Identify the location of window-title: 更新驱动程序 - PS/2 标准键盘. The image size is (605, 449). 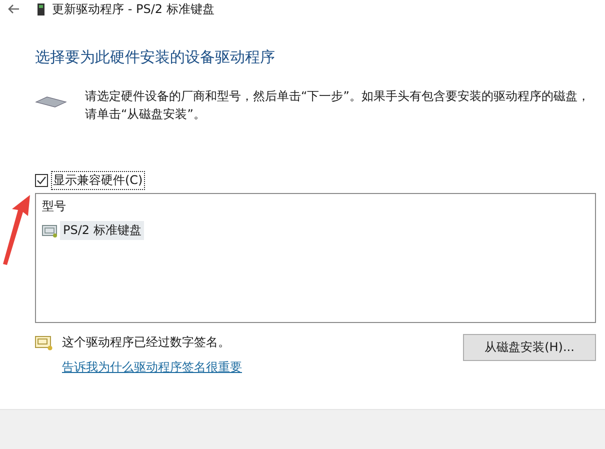
(133, 9).